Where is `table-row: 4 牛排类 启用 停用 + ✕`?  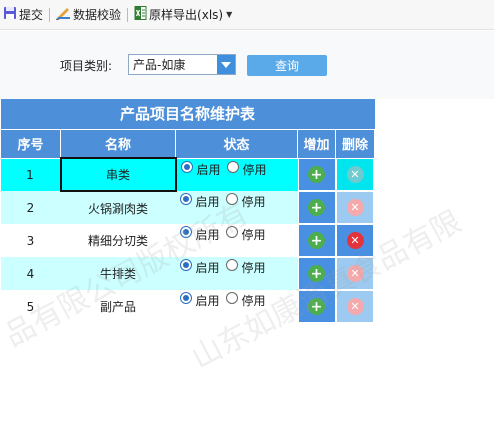
table-row: 4 牛排类 启用 停用 + ✕ is located at coordinates (187, 273).